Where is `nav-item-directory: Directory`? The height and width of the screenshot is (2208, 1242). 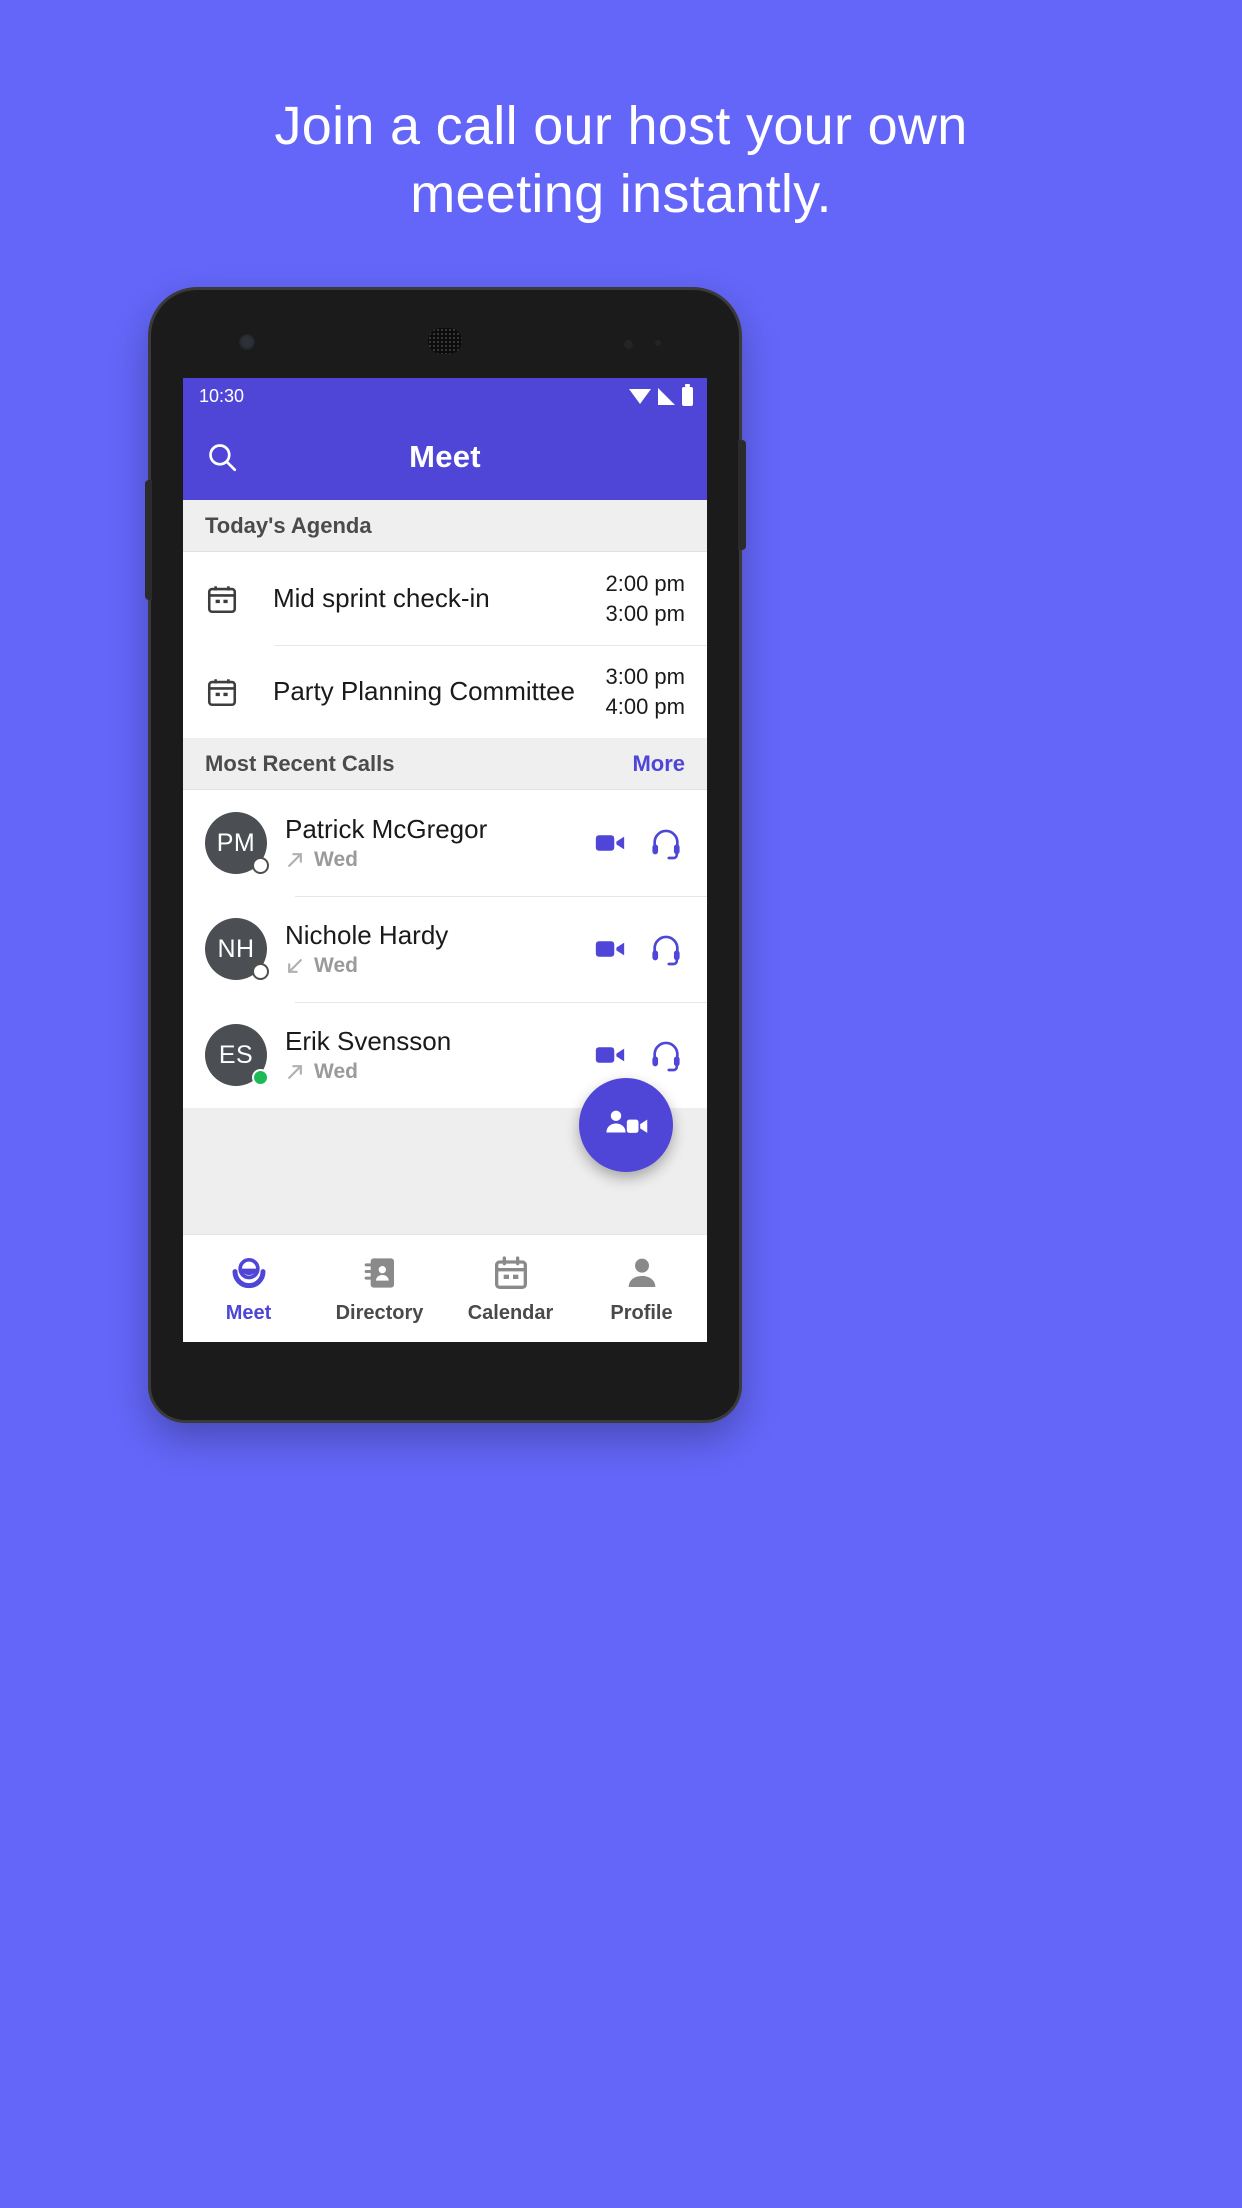
nav-item-directory: Directory is located at coordinates (379, 1289).